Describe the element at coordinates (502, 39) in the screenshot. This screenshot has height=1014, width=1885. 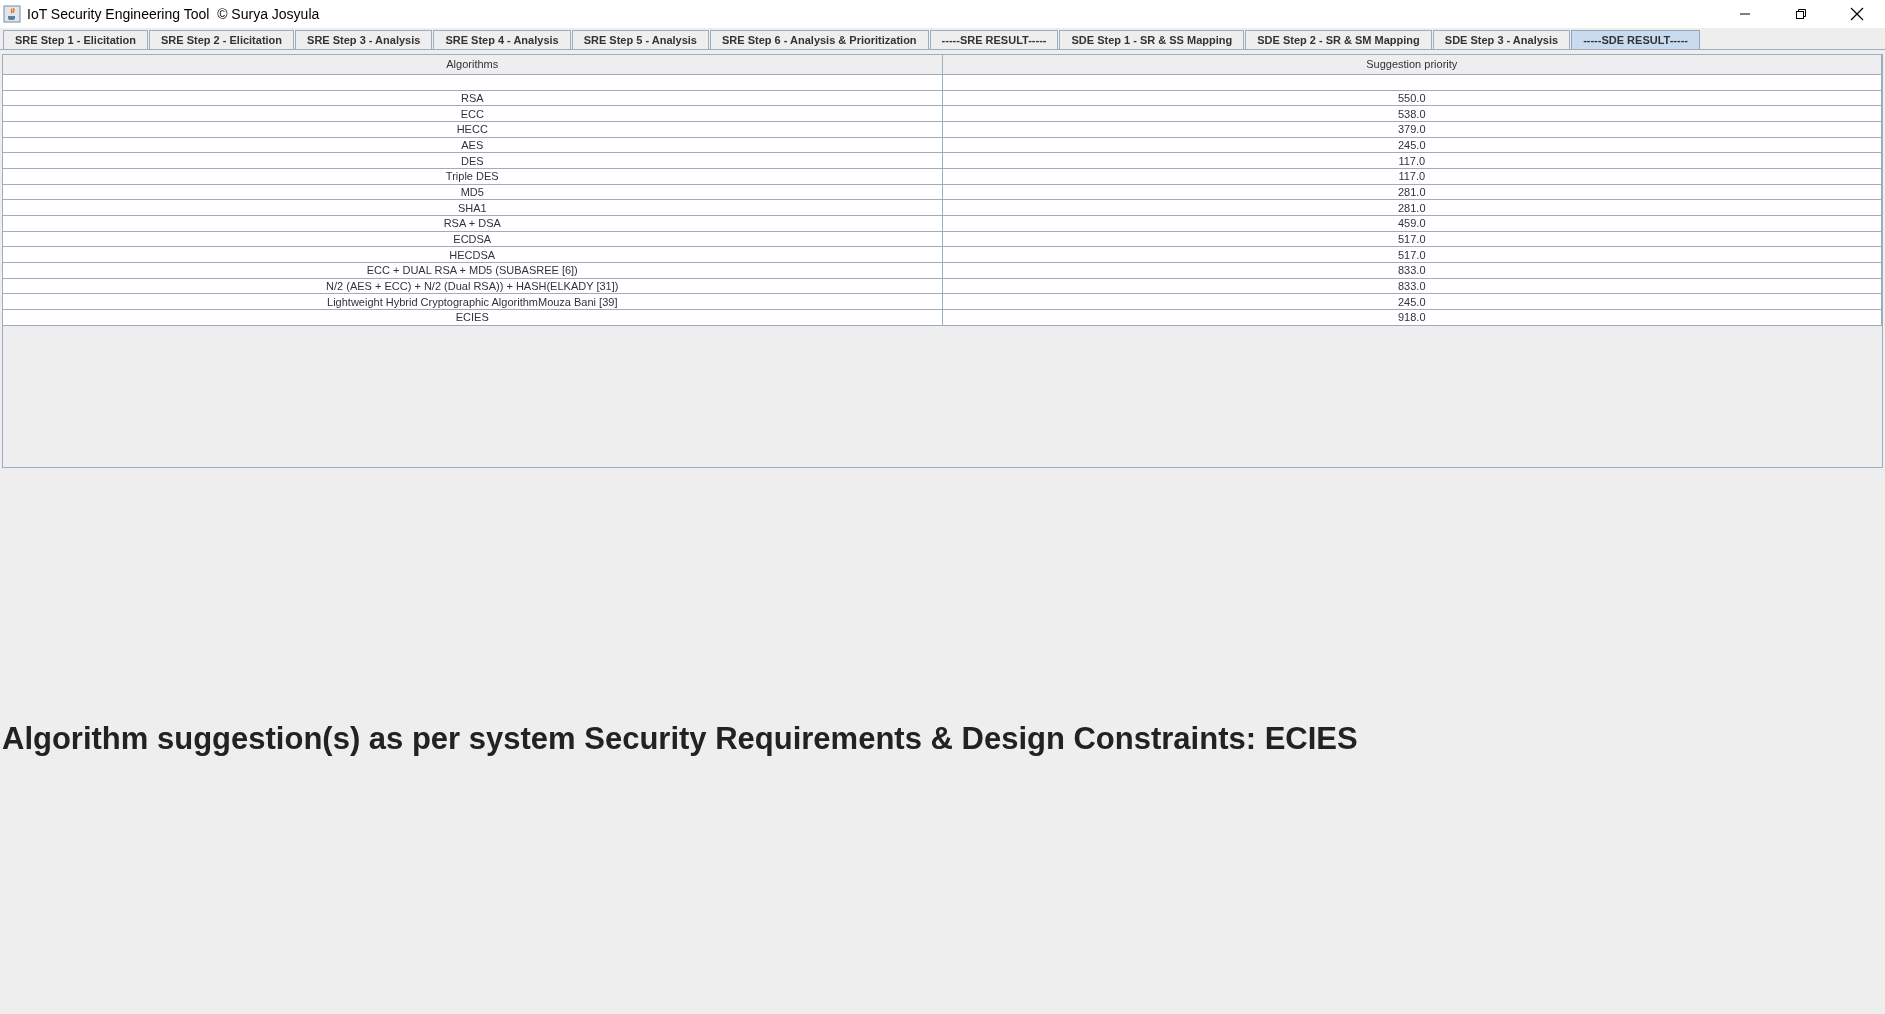
I see `tab: SRE Step 4 - Analysis` at that location.